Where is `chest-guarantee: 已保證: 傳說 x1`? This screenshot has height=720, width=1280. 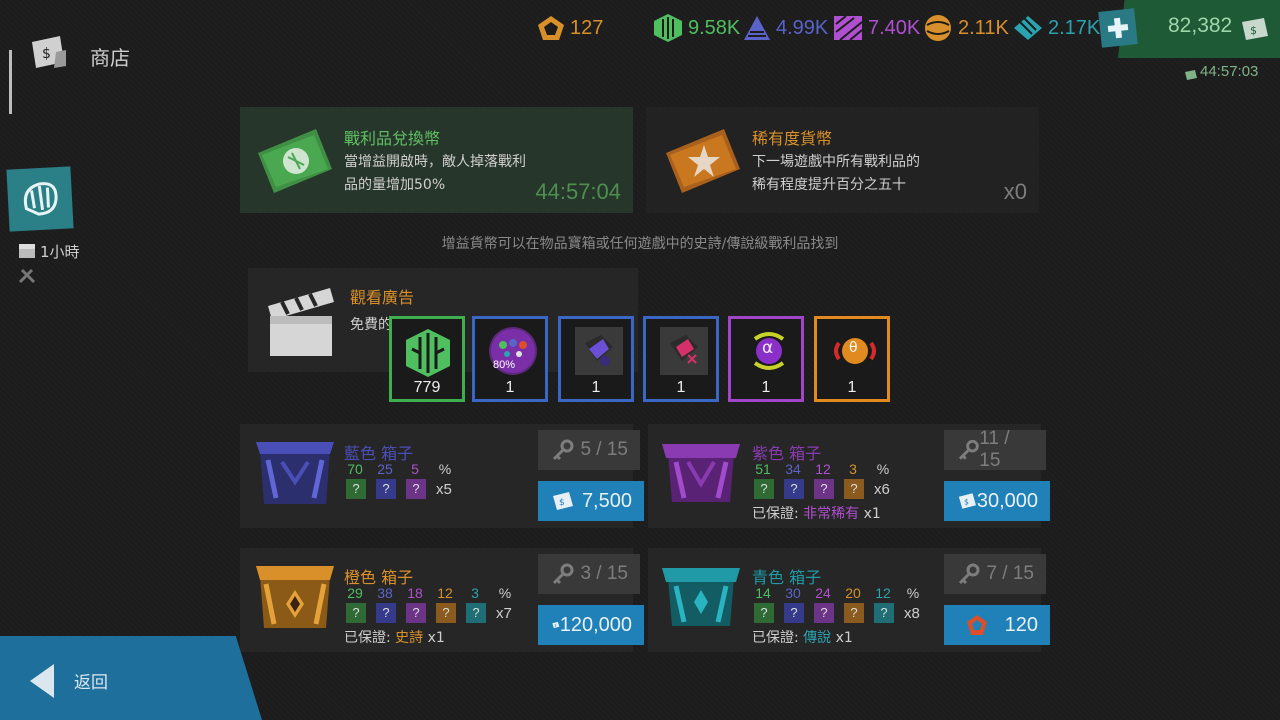 chest-guarantee: 已保證: 傳說 x1 is located at coordinates (802, 638).